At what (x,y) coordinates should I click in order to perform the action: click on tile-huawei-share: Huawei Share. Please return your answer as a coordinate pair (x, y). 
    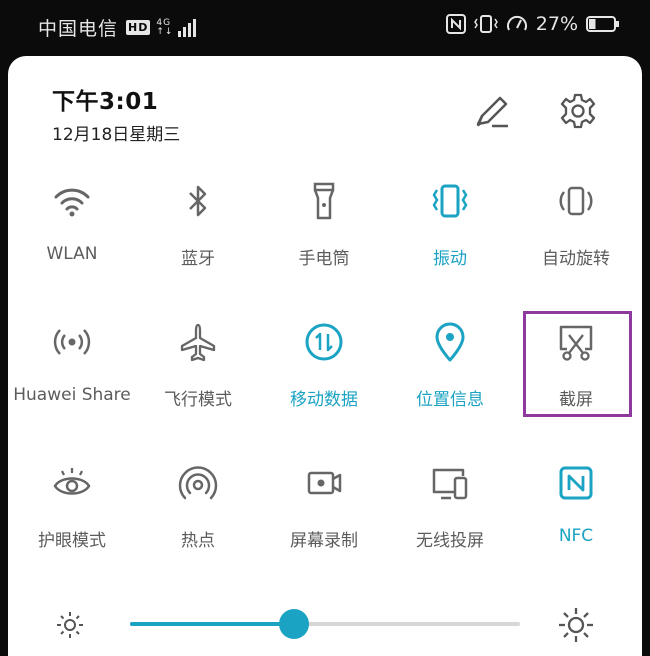
    Looking at the image, I should click on (72, 376).